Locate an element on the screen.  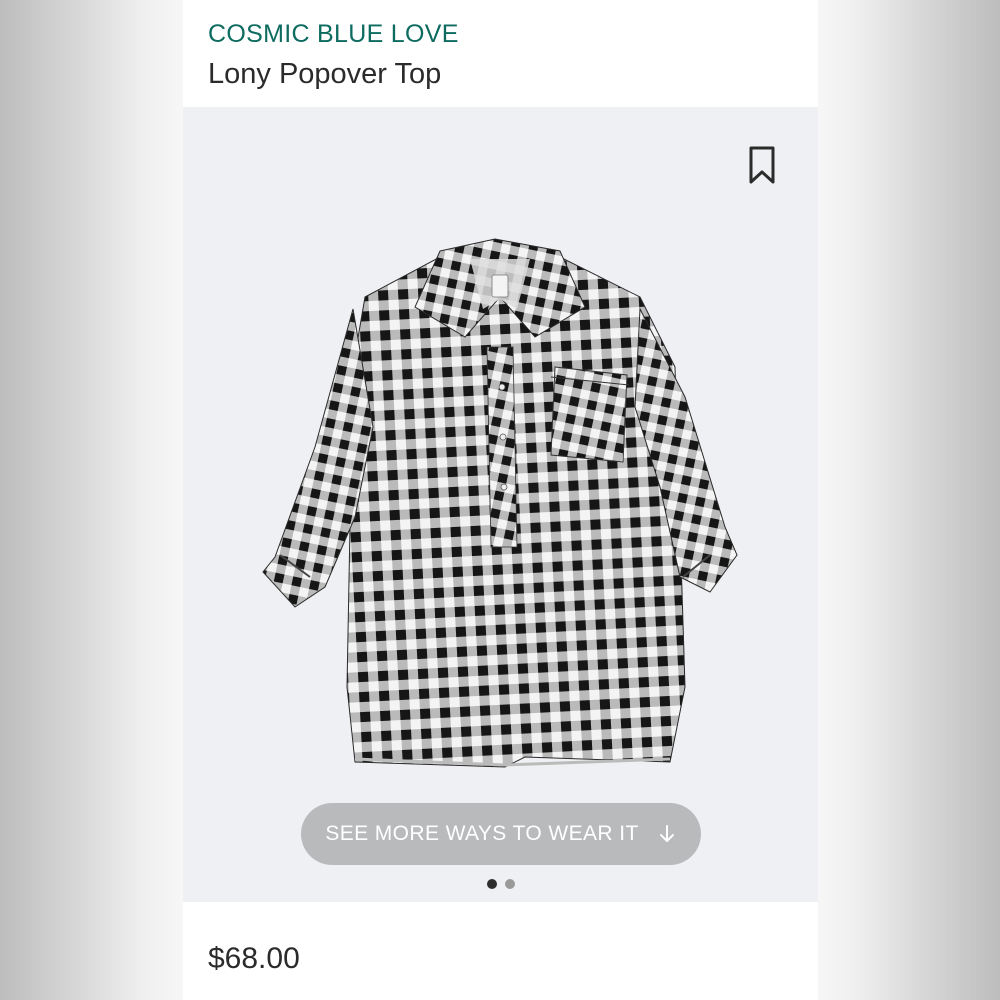
see-more-ways-label: SEE MORE WAYS TO WEAR IT is located at coordinates (482, 833).